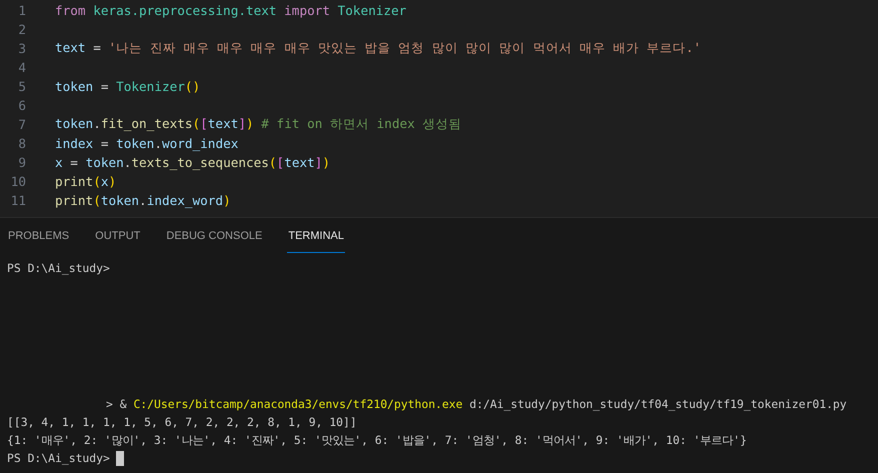 Image resolution: width=878 pixels, height=473 pixels. Describe the element at coordinates (18, 181) in the screenshot. I see `line-number: 10` at that location.